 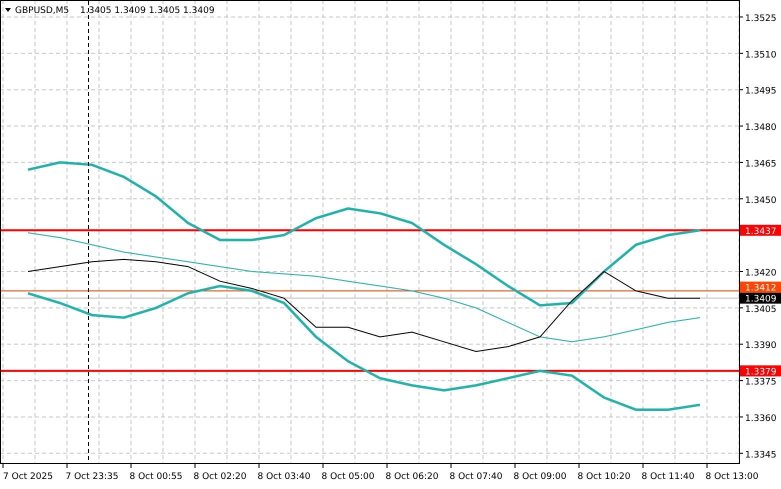 What do you see at coordinates (8, 10) in the screenshot?
I see `dropdown-triangle-icon` at bounding box center [8, 10].